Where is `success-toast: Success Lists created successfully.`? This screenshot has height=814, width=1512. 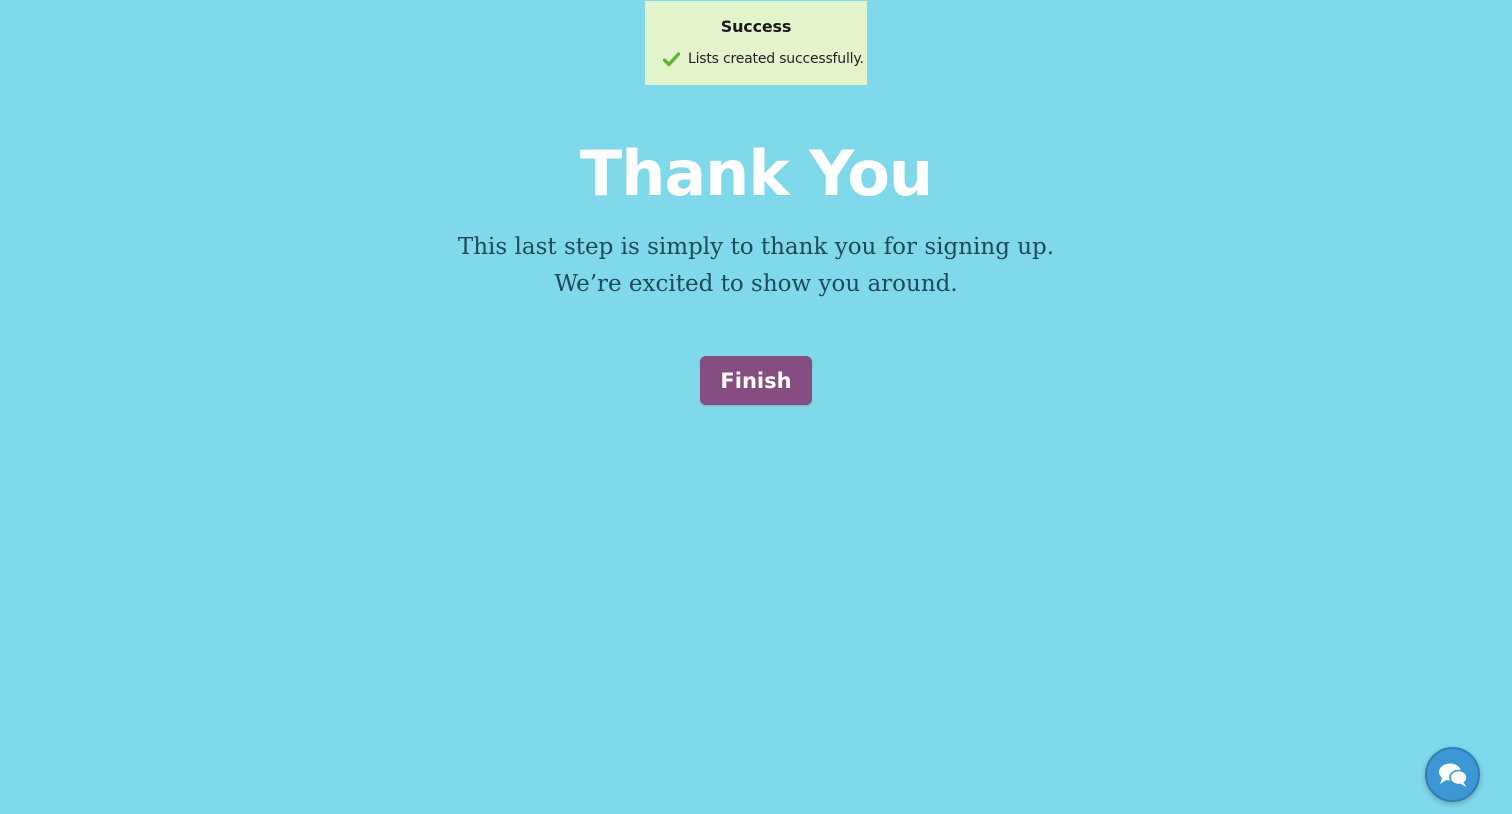
success-toast: Success Lists created successfully. is located at coordinates (756, 43).